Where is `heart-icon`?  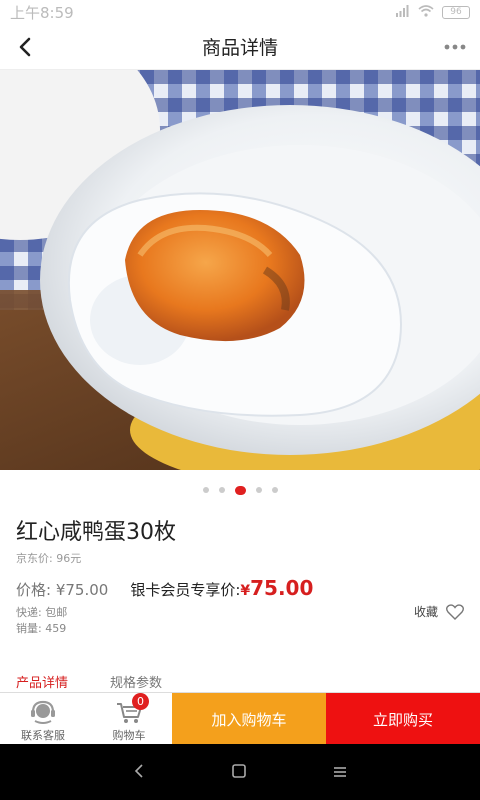 heart-icon is located at coordinates (455, 611).